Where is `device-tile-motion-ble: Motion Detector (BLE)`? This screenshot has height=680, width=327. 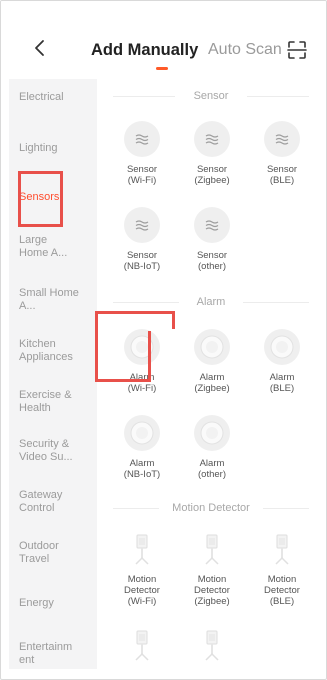 device-tile-motion-ble: Motion Detector (BLE) is located at coordinates (282, 569).